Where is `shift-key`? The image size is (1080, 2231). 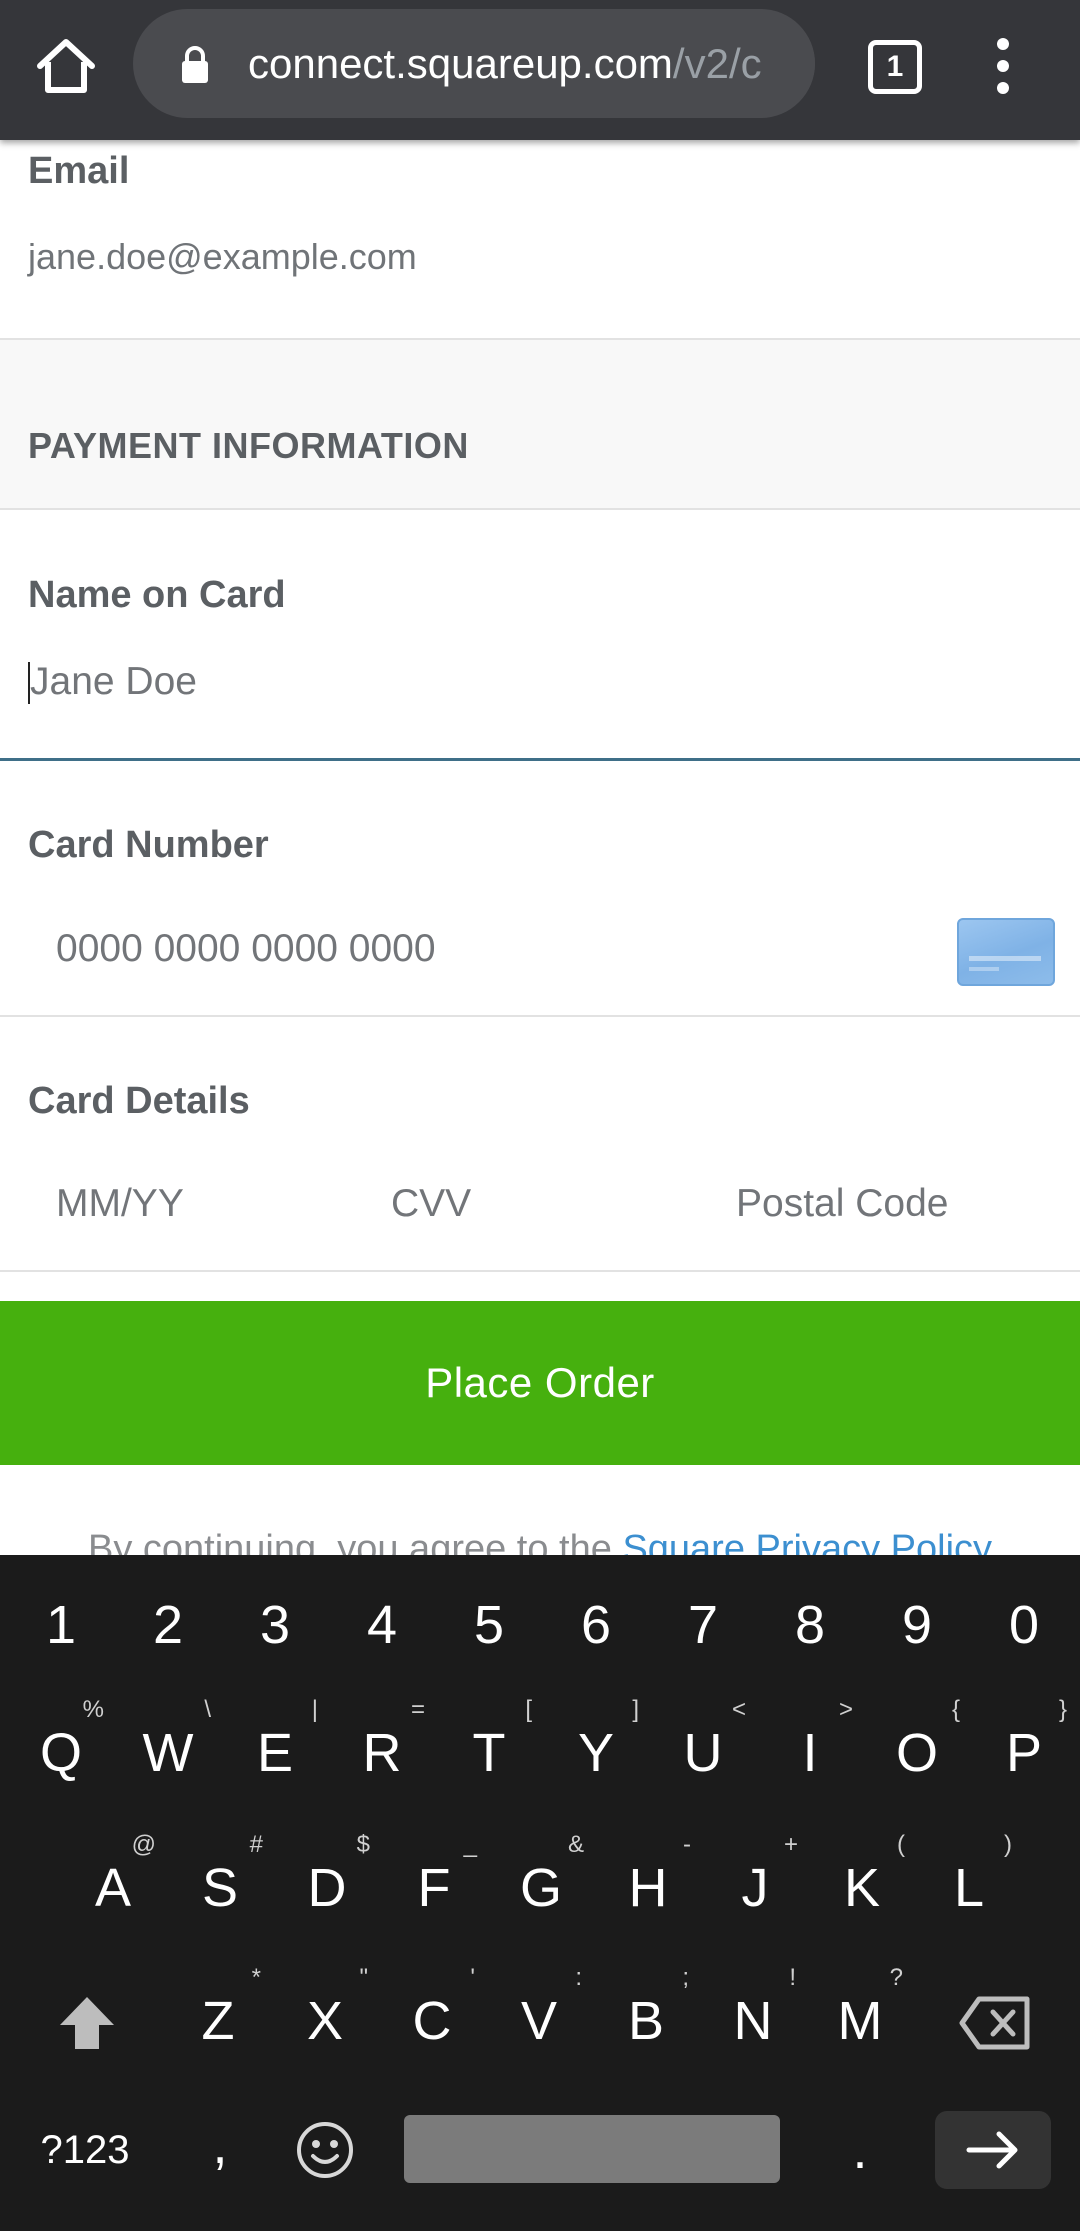 shift-key is located at coordinates (87, 2023).